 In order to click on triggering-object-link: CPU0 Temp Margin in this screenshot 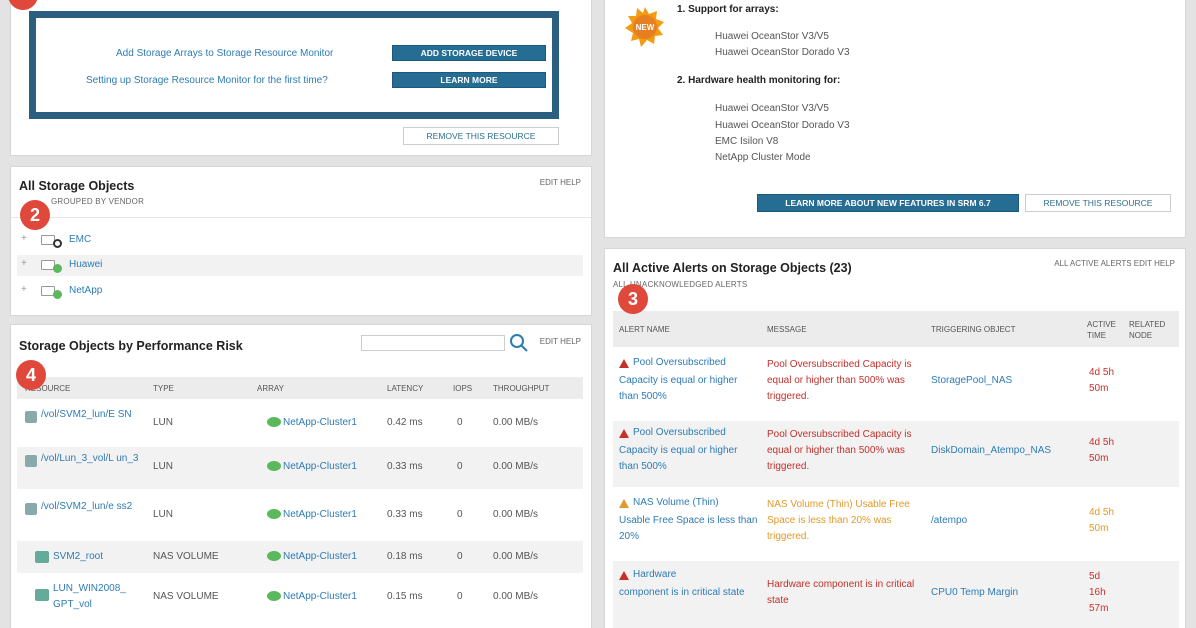, I will do `click(974, 593)`.